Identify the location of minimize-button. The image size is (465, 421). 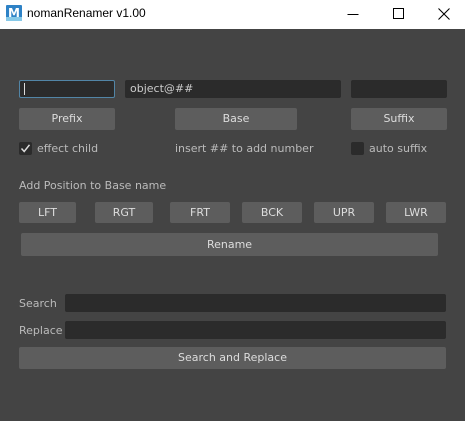
(353, 14).